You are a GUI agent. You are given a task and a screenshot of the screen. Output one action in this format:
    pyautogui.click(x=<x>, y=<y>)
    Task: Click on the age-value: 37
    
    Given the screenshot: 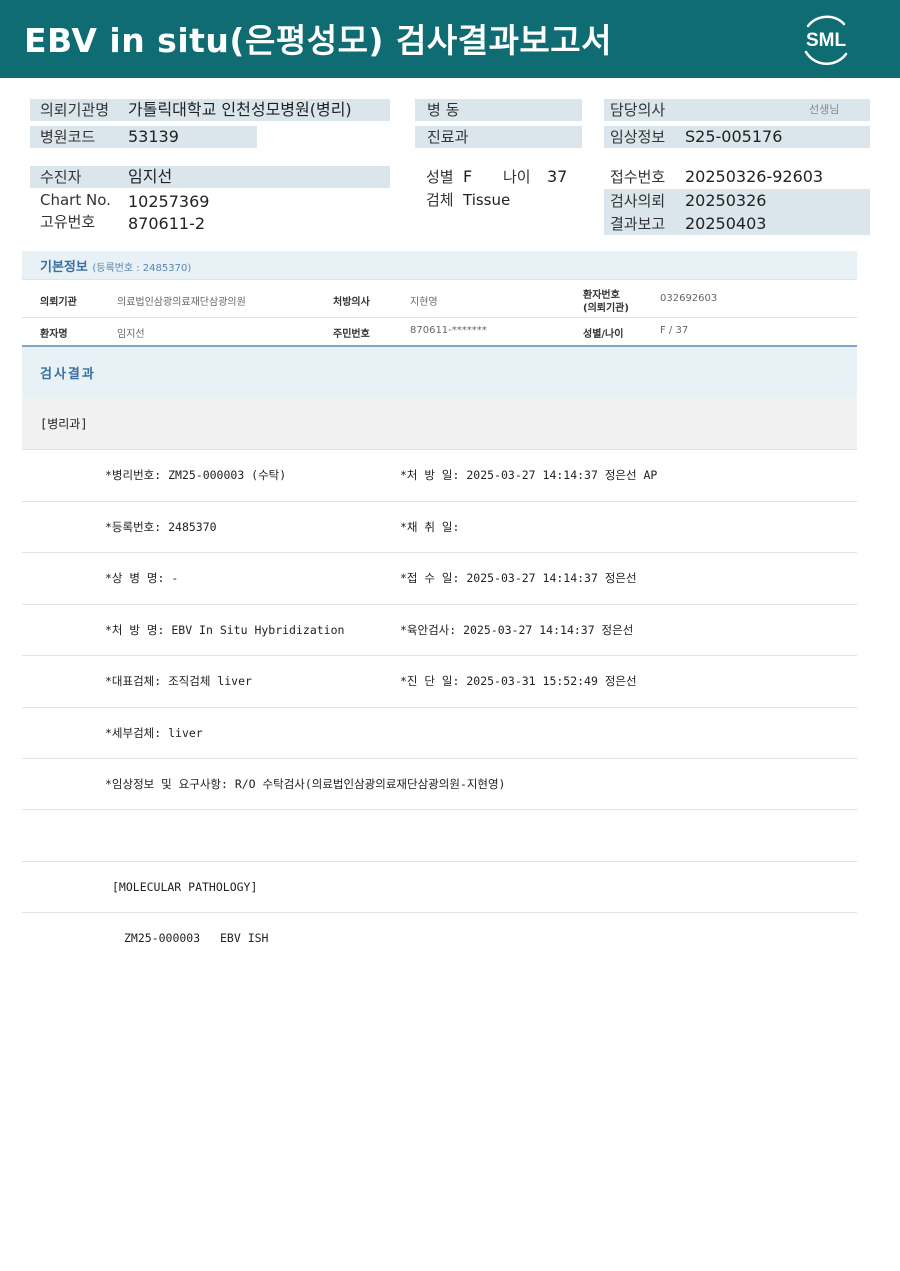 What is the action you would take?
    pyautogui.click(x=557, y=176)
    